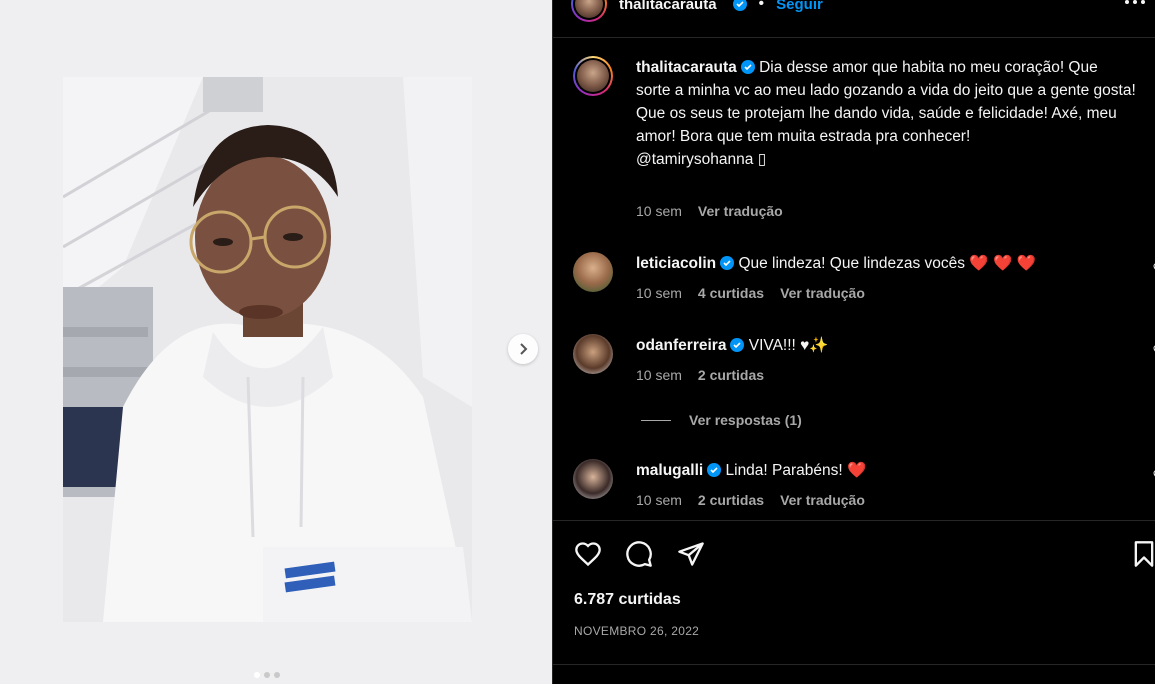 This screenshot has width=1155, height=684. I want to click on view-replies-label: Ver respostas (1), so click(745, 420).